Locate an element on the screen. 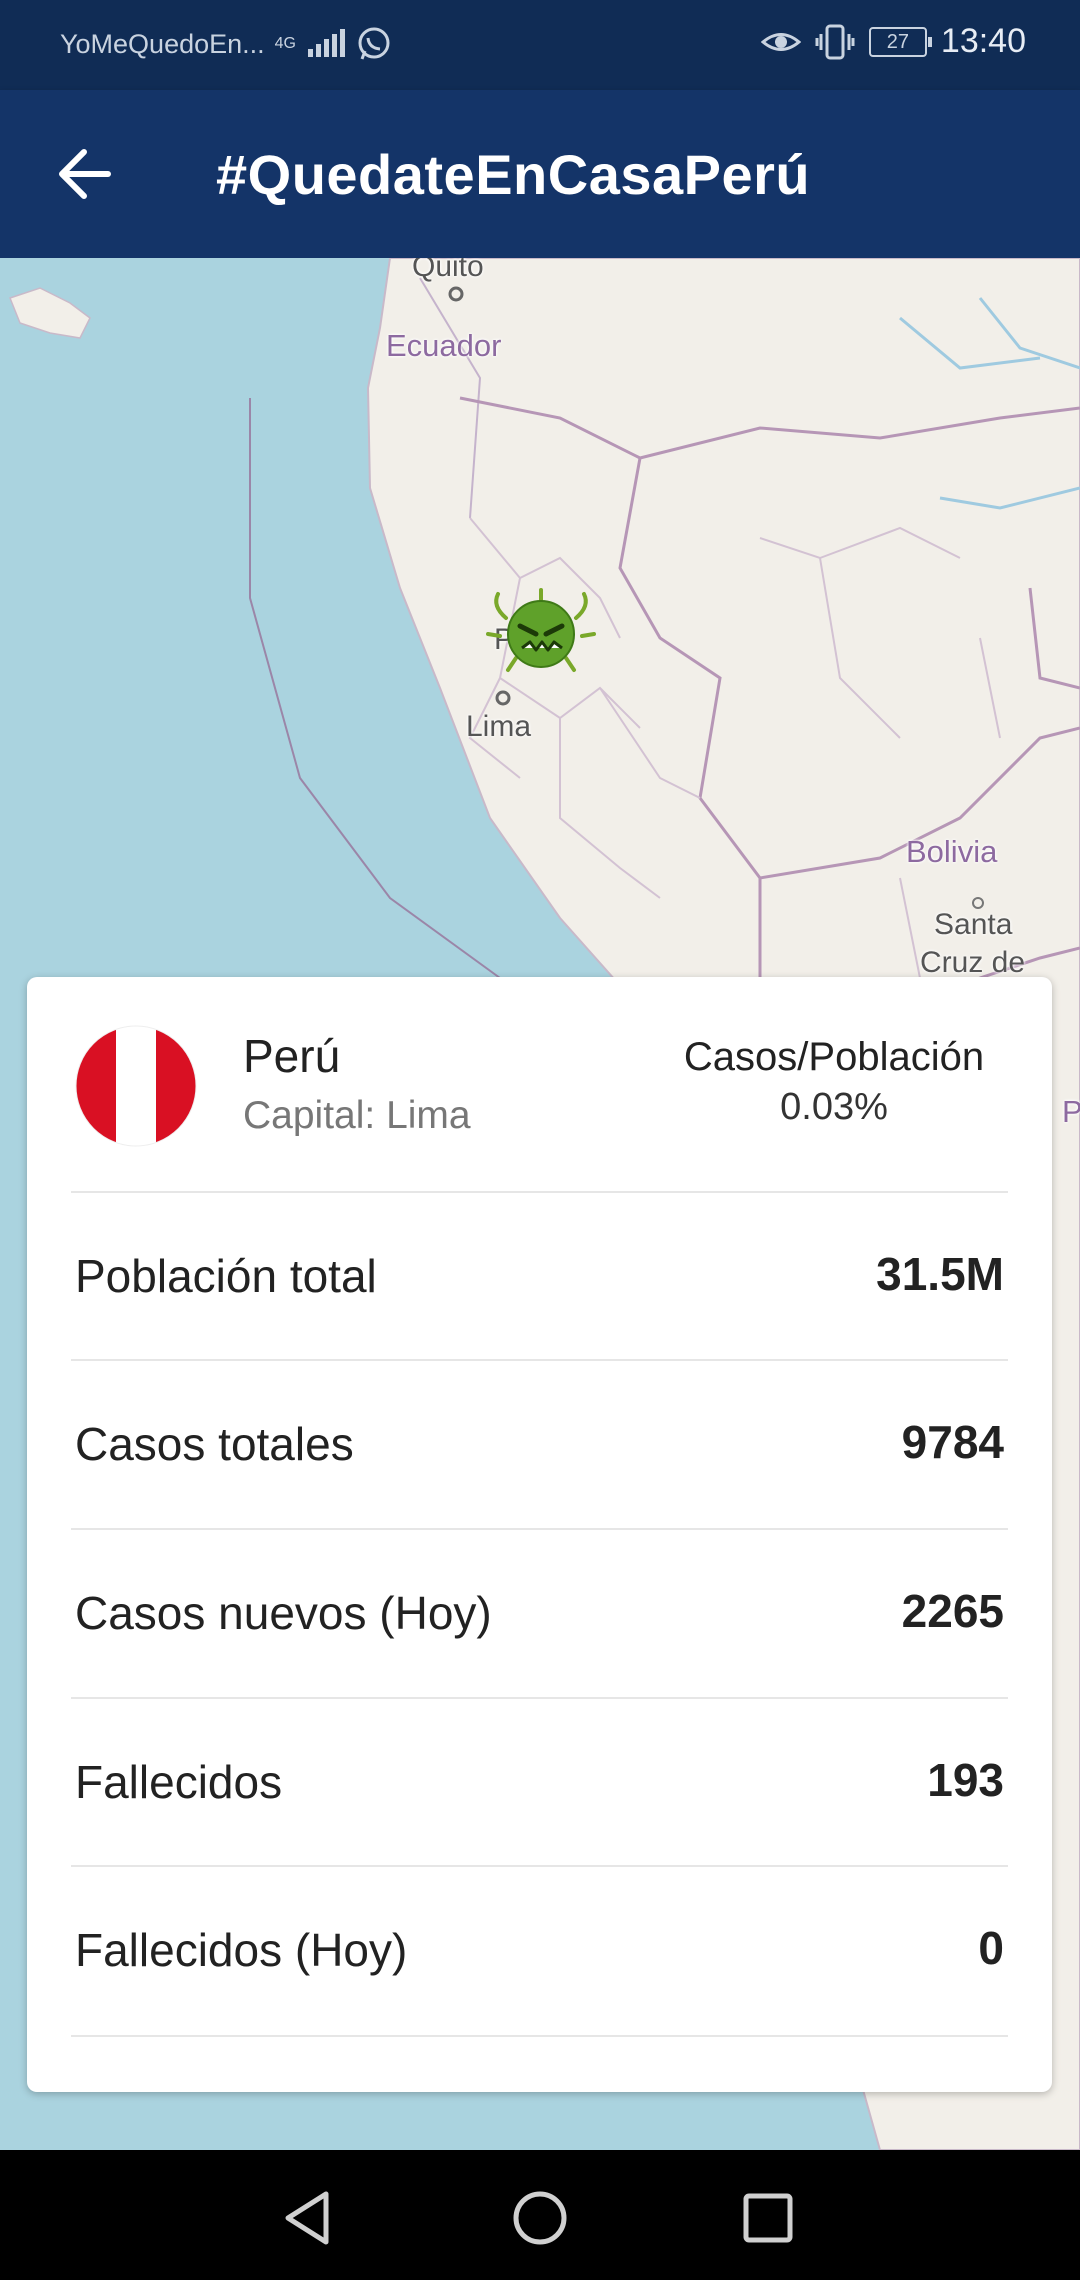  map-label-bolivia: Bolivia is located at coordinates (952, 851).